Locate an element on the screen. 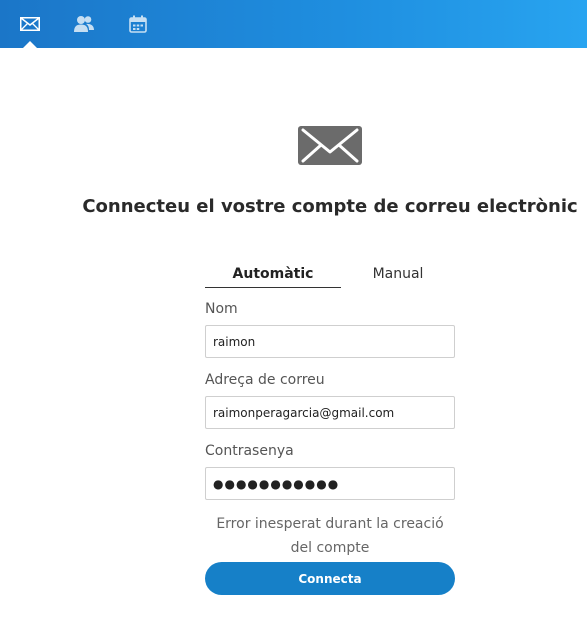  contacts-icon is located at coordinates (84, 24).